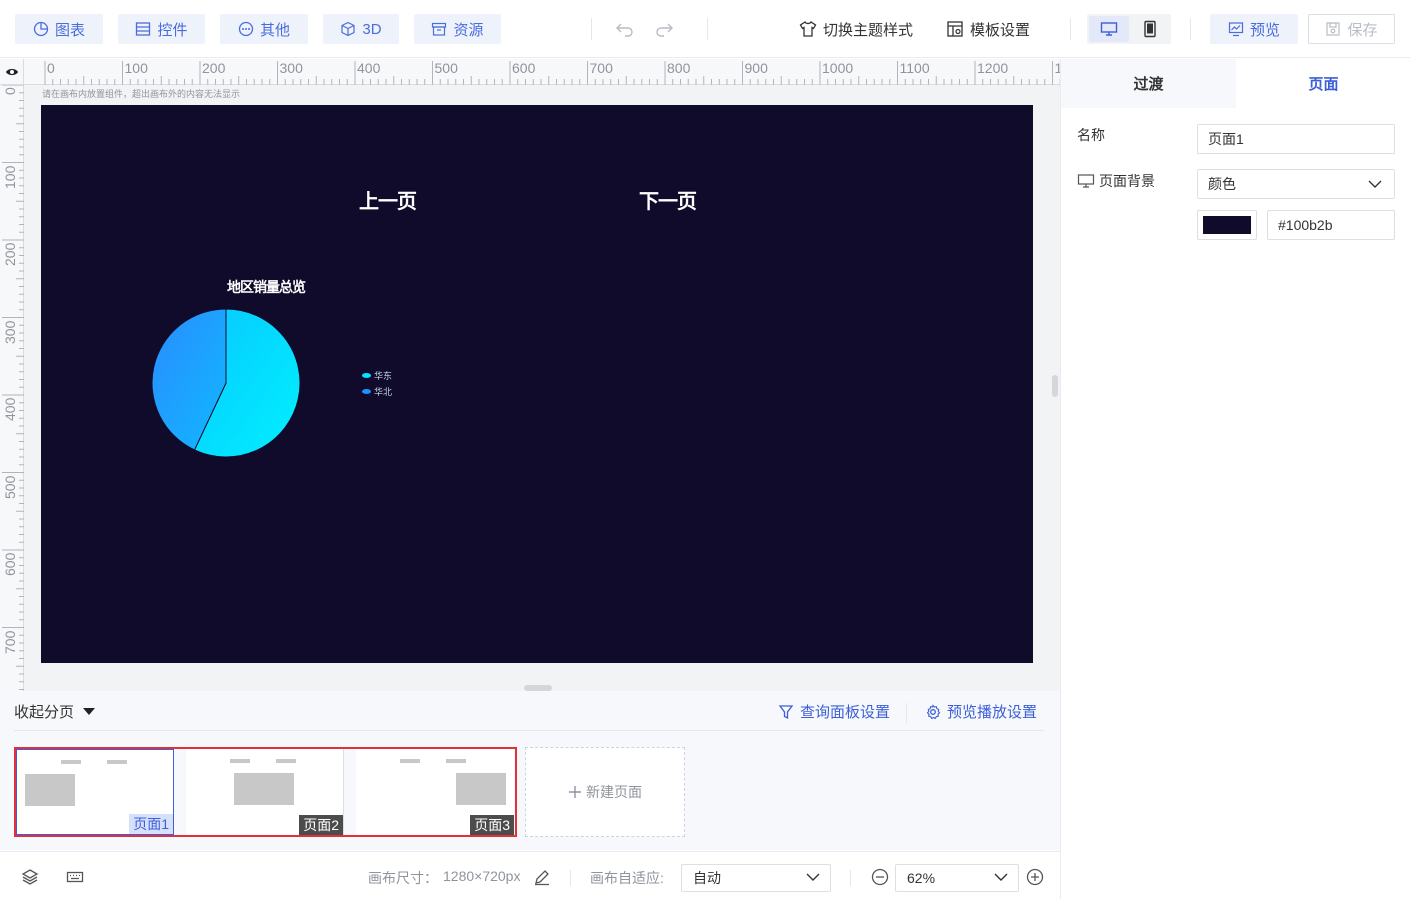  I want to click on background-type-select: 颜色, so click(1296, 184).